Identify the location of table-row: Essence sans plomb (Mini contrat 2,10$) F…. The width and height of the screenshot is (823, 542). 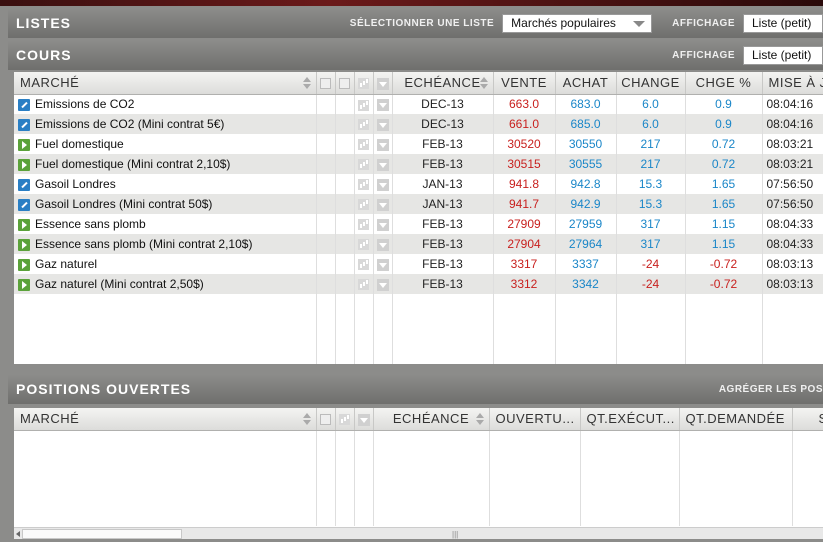
(418, 244).